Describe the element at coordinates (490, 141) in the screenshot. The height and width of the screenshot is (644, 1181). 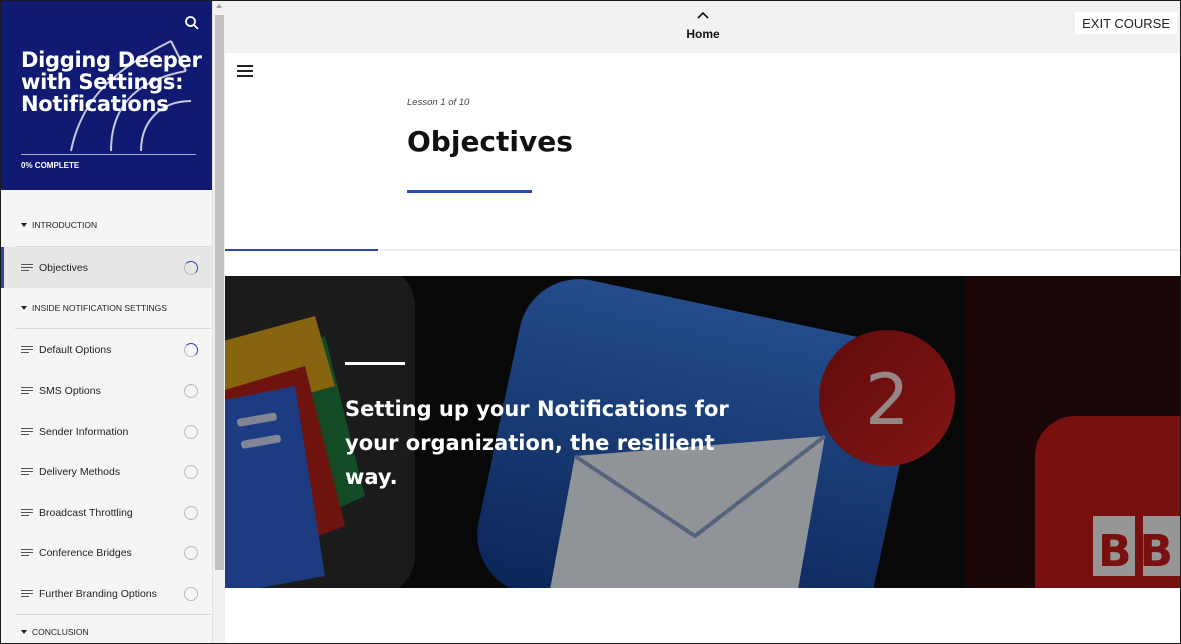
I see `lesson-title: Objectives` at that location.